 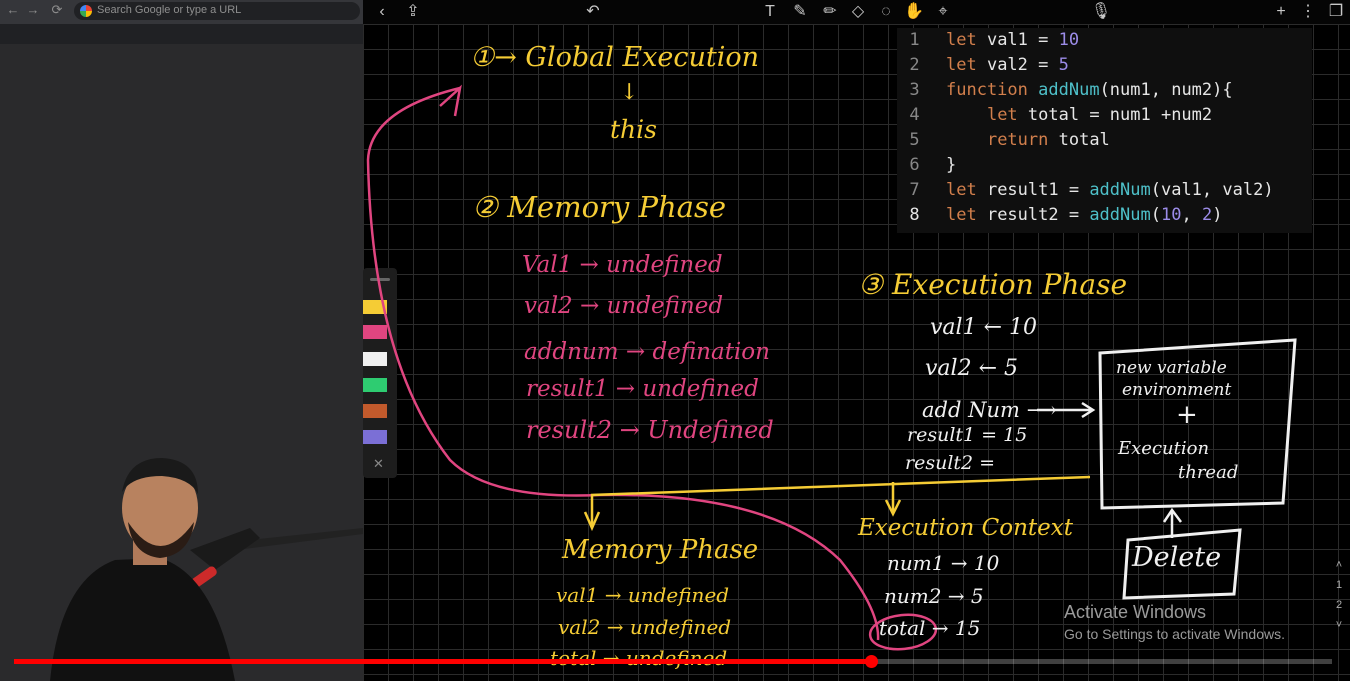 I want to click on execution-item: result2 =, so click(x=950, y=463).